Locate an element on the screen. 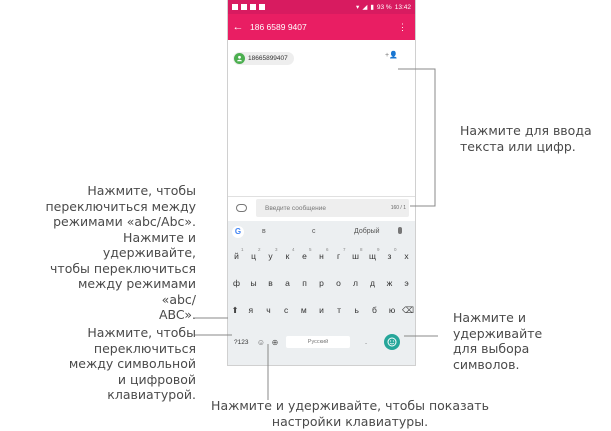 This screenshot has height=431, width=611. callout-text-input: Нажмите для ввода текста или цифр. is located at coordinates (526, 138).